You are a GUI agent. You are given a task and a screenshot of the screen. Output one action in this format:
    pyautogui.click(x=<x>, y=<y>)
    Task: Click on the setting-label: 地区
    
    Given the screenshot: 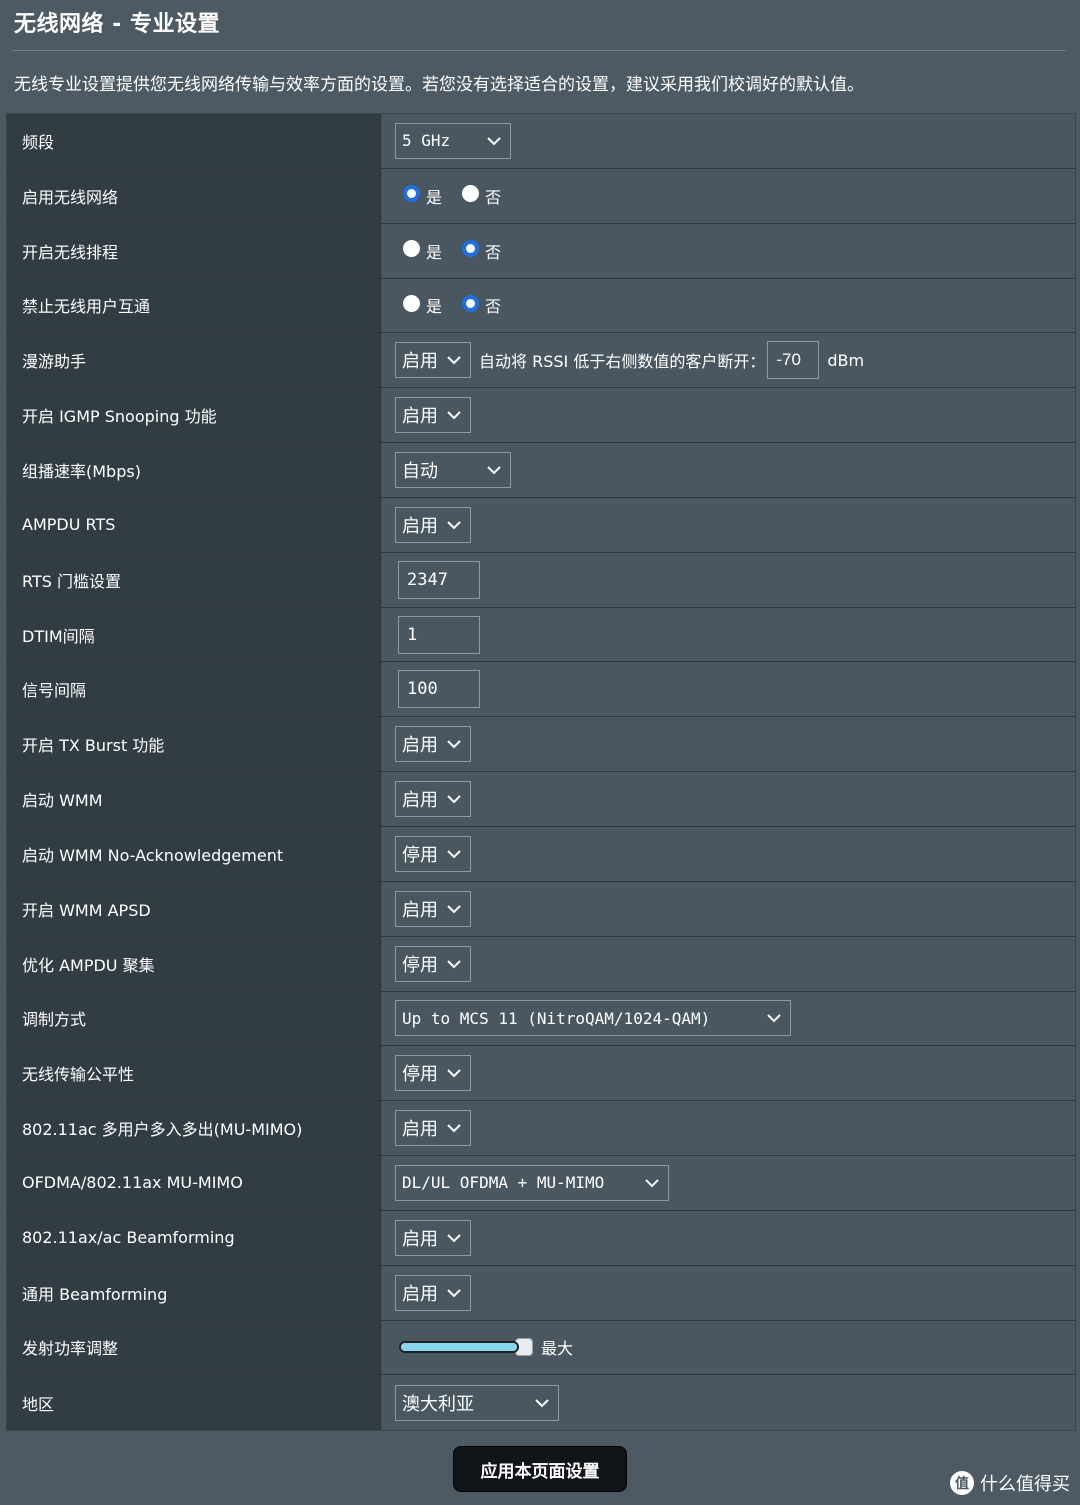 What is the action you would take?
    pyautogui.click(x=194, y=1403)
    